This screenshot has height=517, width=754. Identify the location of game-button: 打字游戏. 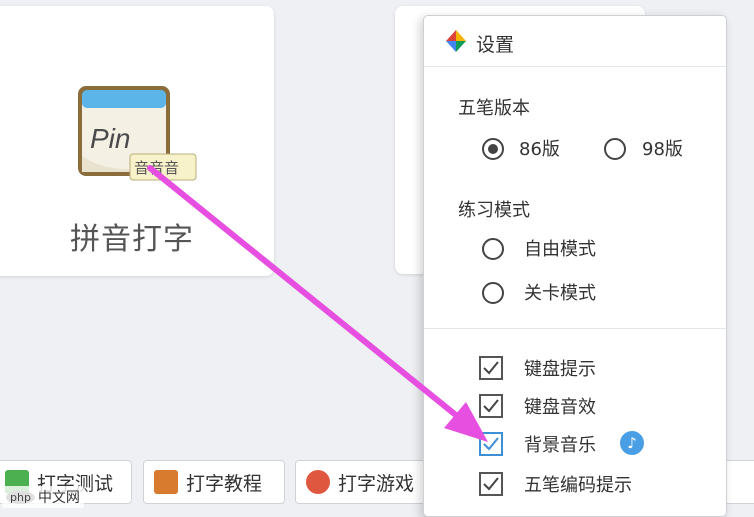
(365, 482).